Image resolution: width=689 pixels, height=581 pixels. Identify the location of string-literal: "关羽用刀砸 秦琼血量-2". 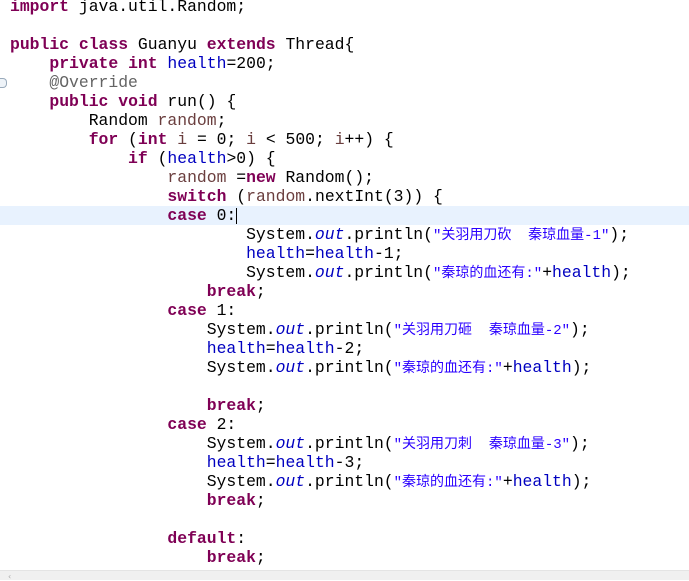
(482, 331).